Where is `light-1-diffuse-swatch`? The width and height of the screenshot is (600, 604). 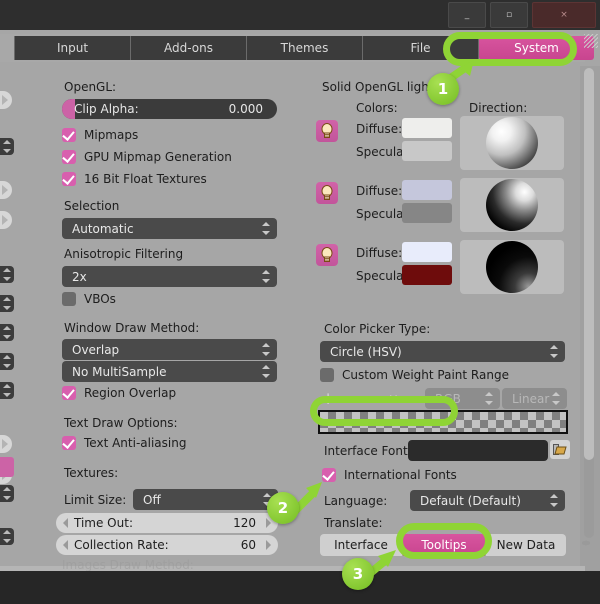
light-1-diffuse-swatch is located at coordinates (427, 128).